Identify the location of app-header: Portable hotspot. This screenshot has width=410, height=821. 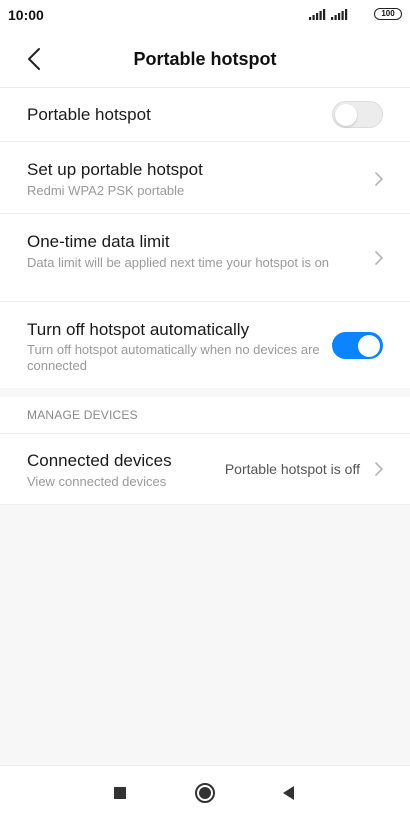
(205, 59).